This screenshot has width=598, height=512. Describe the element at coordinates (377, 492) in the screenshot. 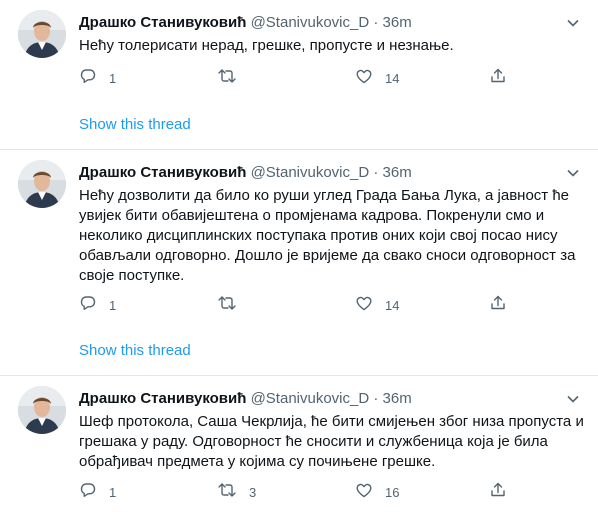

I see `like-button: 16` at that location.